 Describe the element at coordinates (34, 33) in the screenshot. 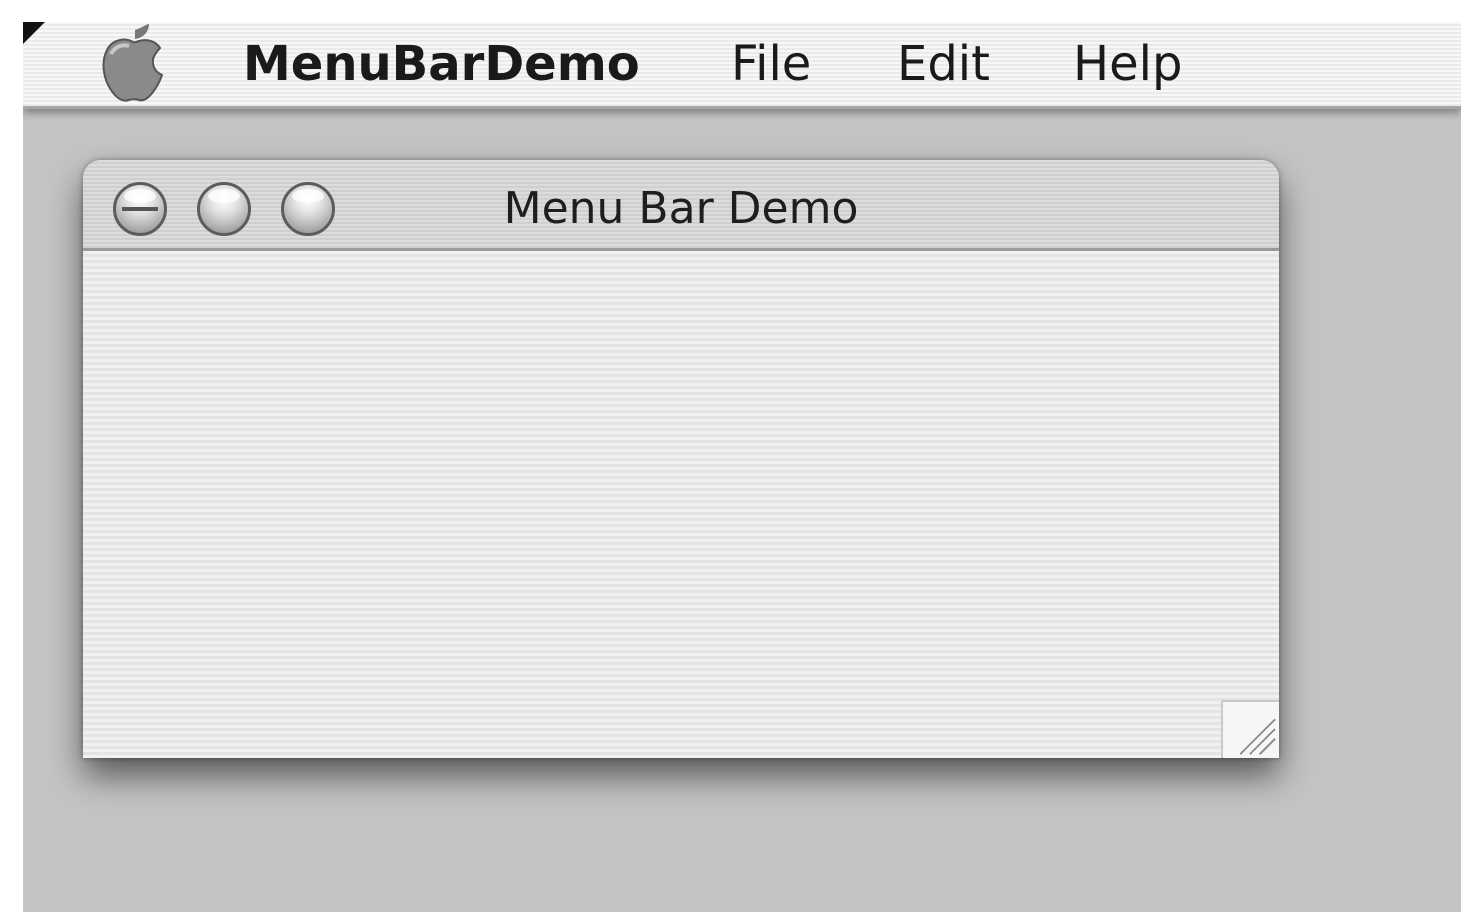

I see `screen-corner` at that location.